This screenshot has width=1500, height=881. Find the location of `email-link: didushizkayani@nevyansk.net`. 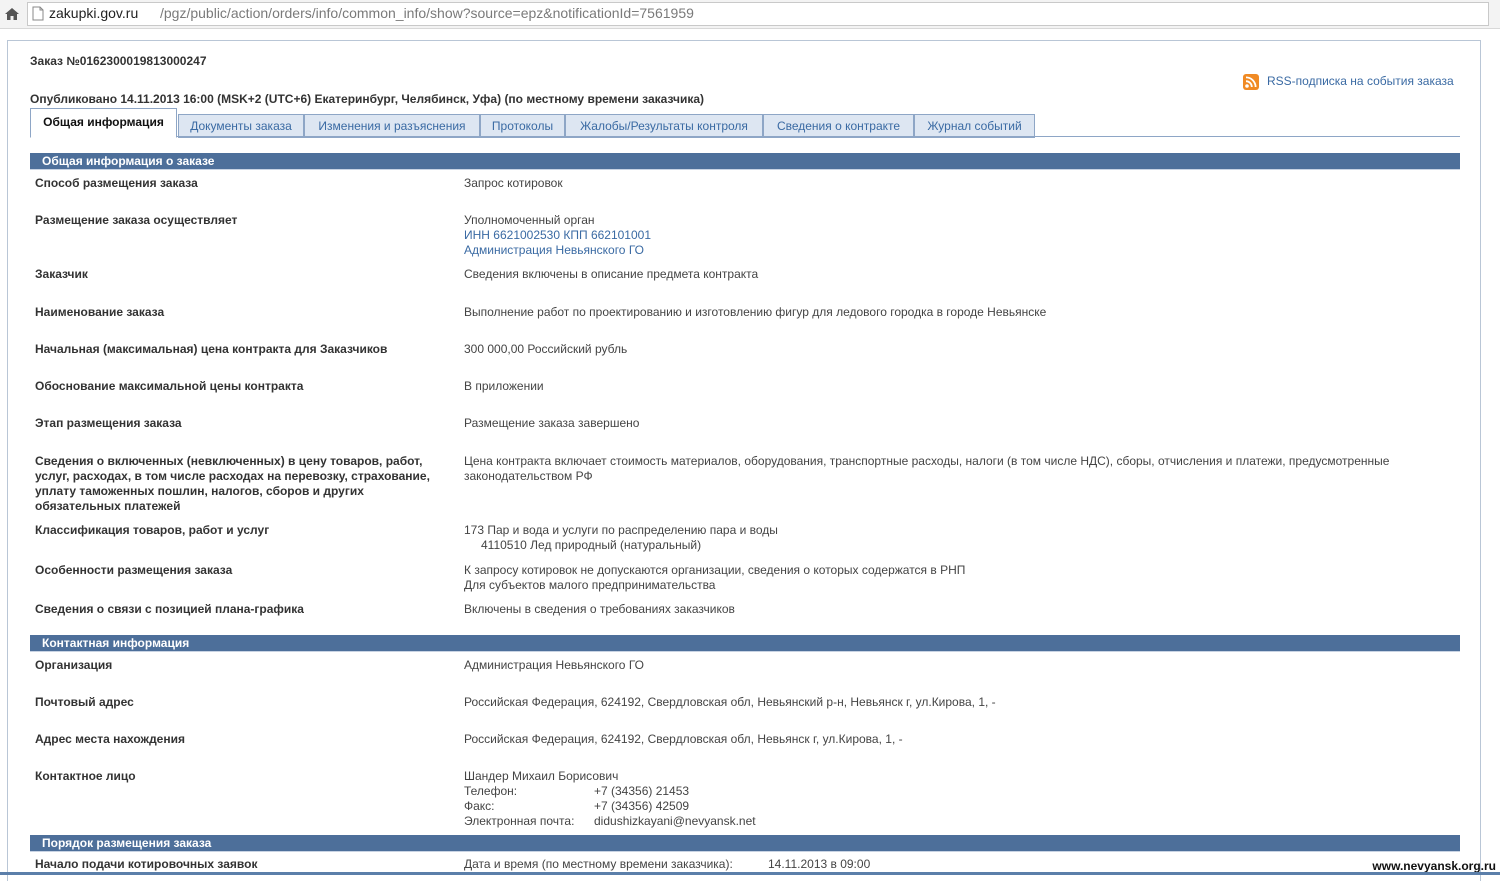

email-link: didushizkayani@nevyansk.net is located at coordinates (675, 821).